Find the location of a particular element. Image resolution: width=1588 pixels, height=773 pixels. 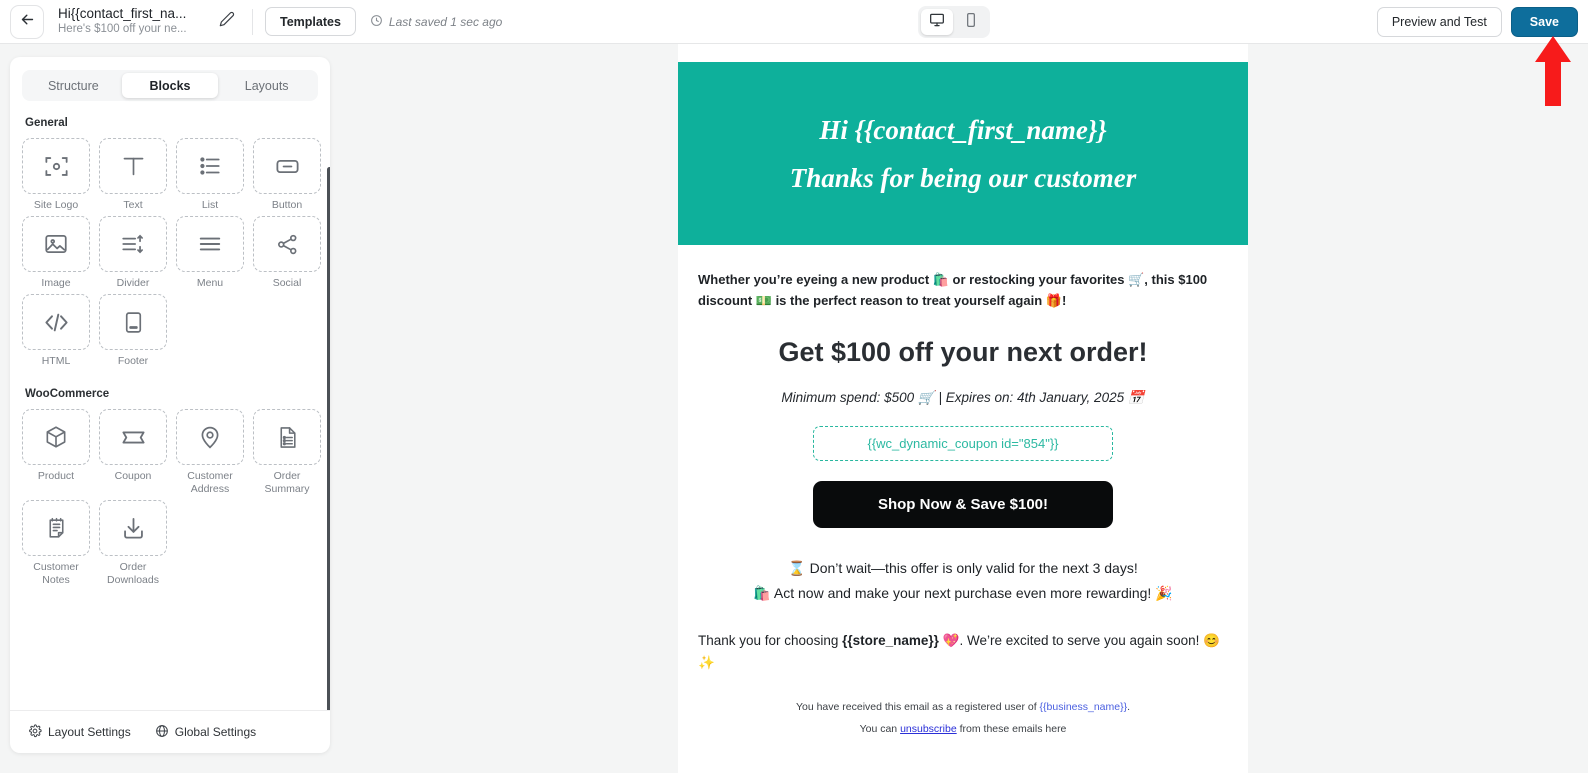

social-share-icon is located at coordinates (287, 244).